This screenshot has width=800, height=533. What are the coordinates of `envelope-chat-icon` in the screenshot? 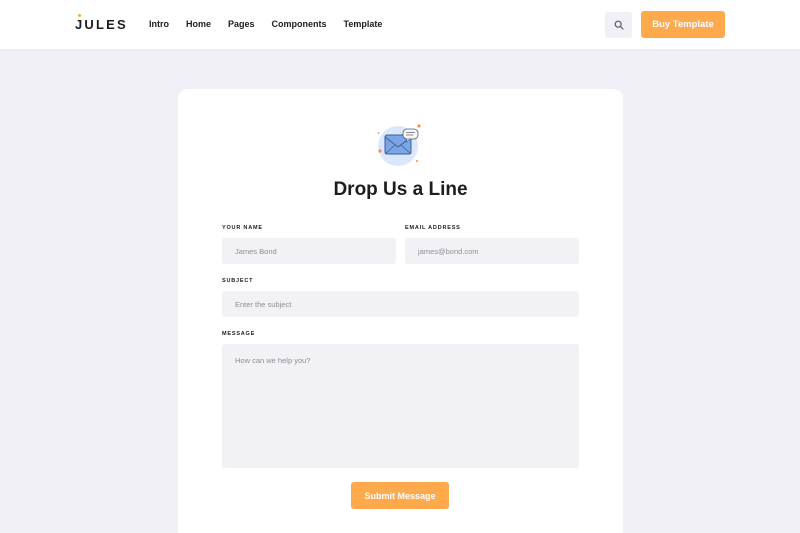 It's located at (399, 145).